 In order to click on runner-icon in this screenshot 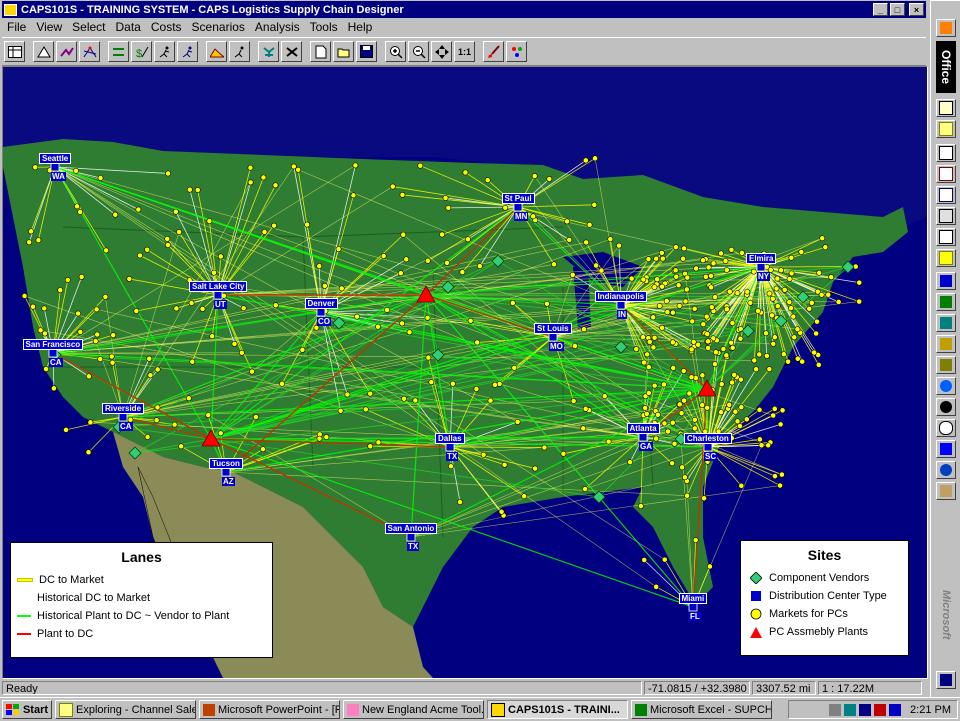, I will do `click(164, 51)`.